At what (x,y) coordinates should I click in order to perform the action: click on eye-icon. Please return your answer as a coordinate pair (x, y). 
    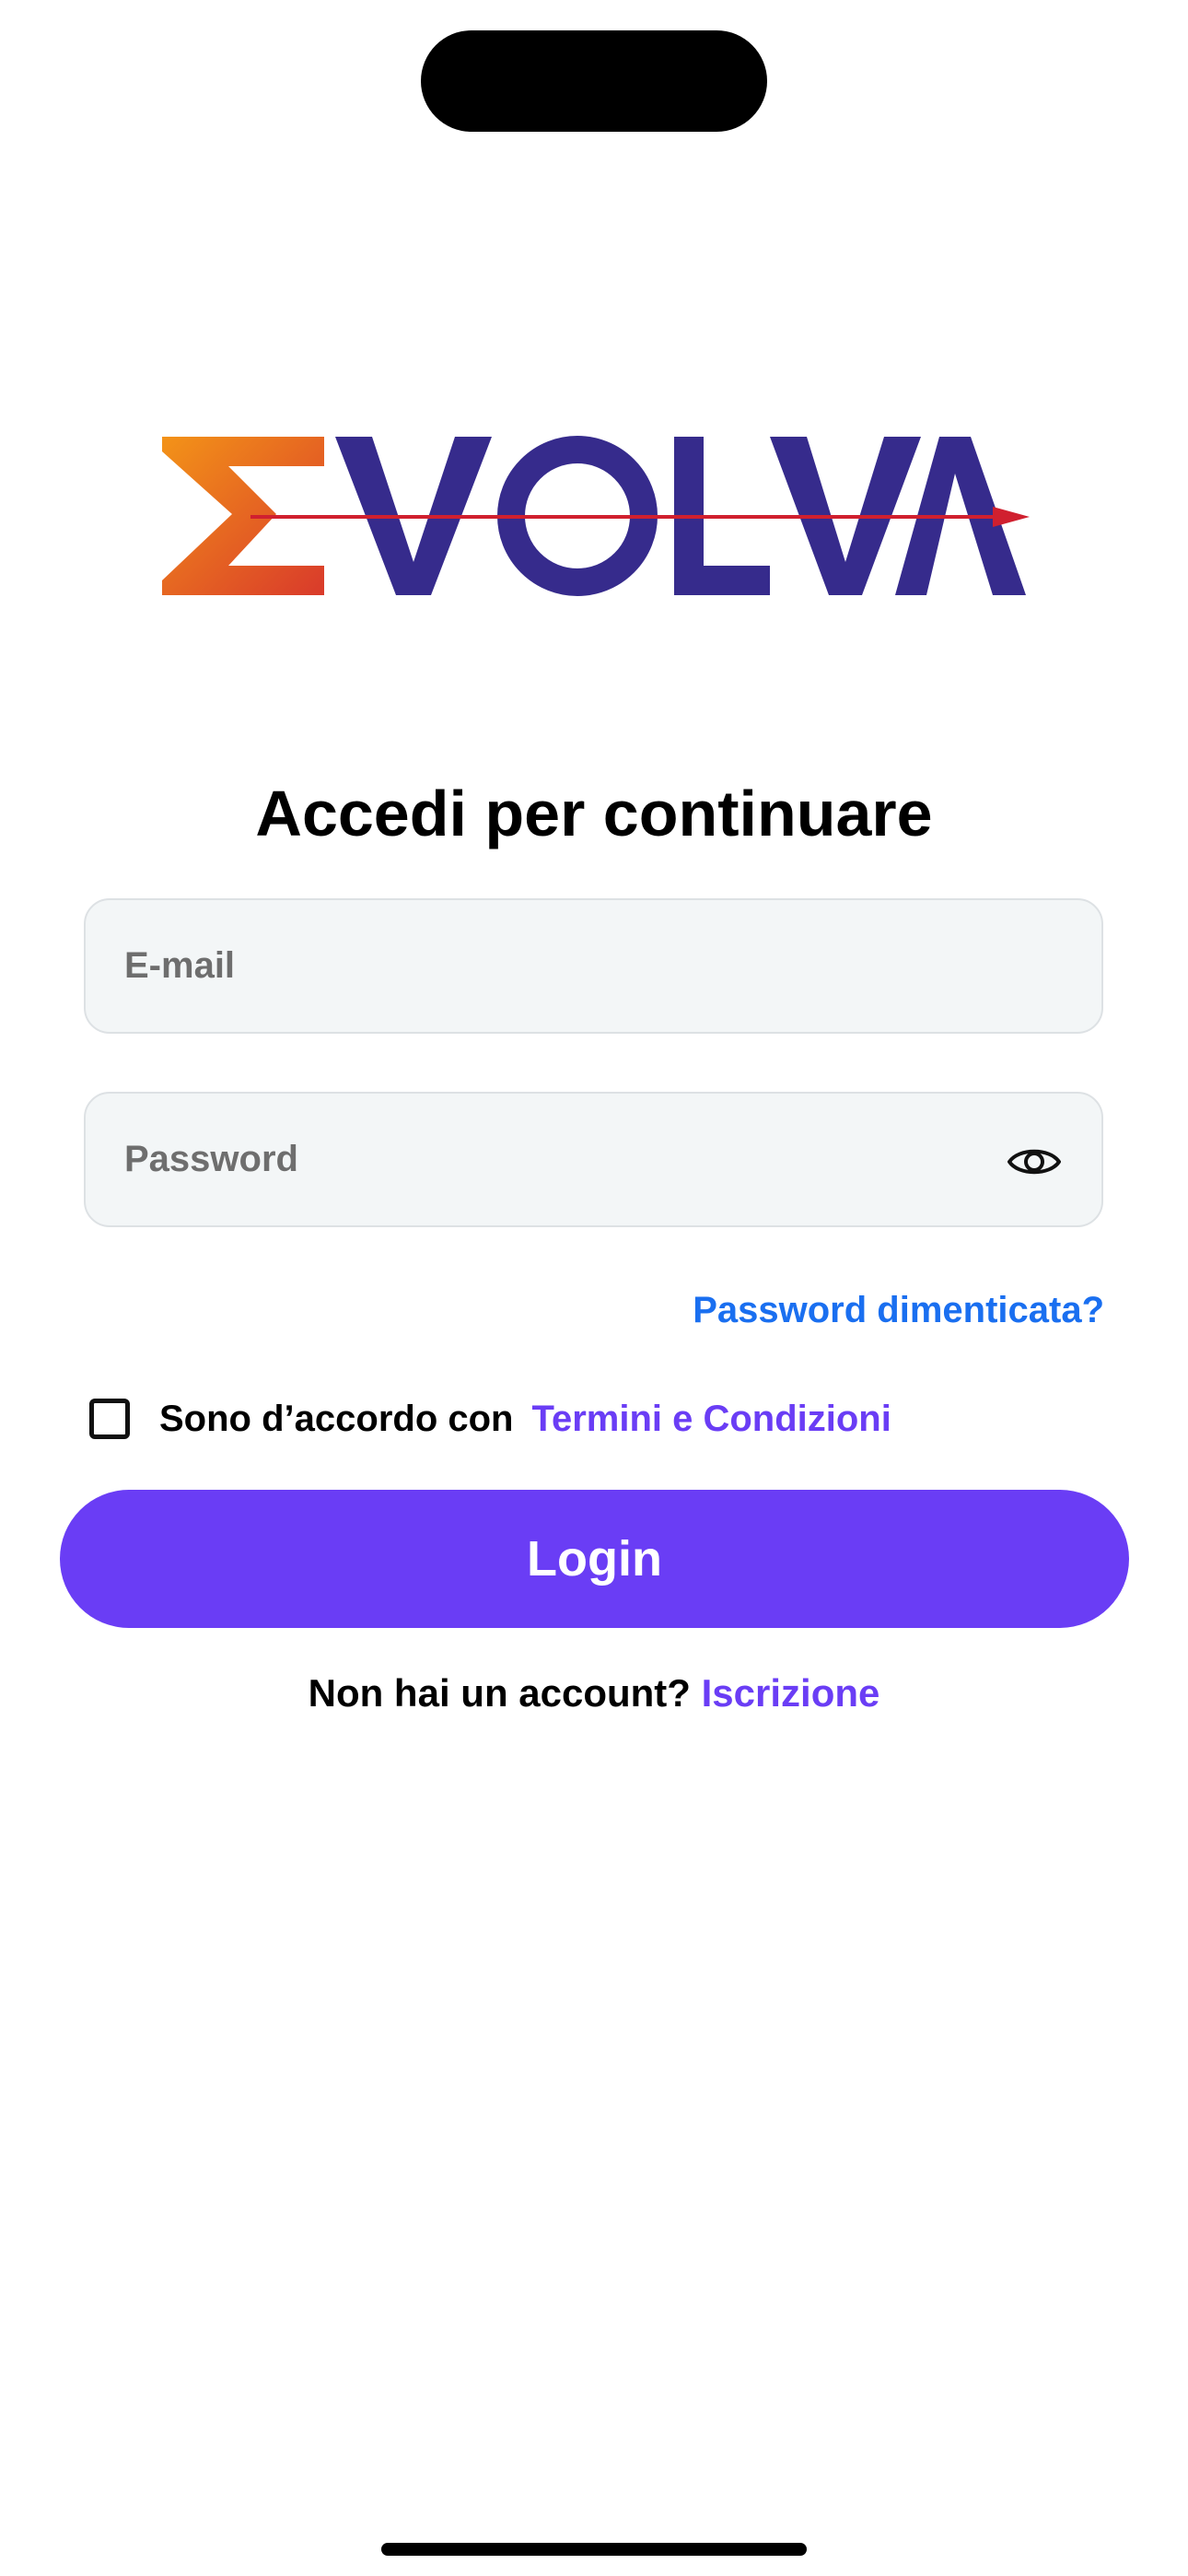
    Looking at the image, I should click on (1034, 1161).